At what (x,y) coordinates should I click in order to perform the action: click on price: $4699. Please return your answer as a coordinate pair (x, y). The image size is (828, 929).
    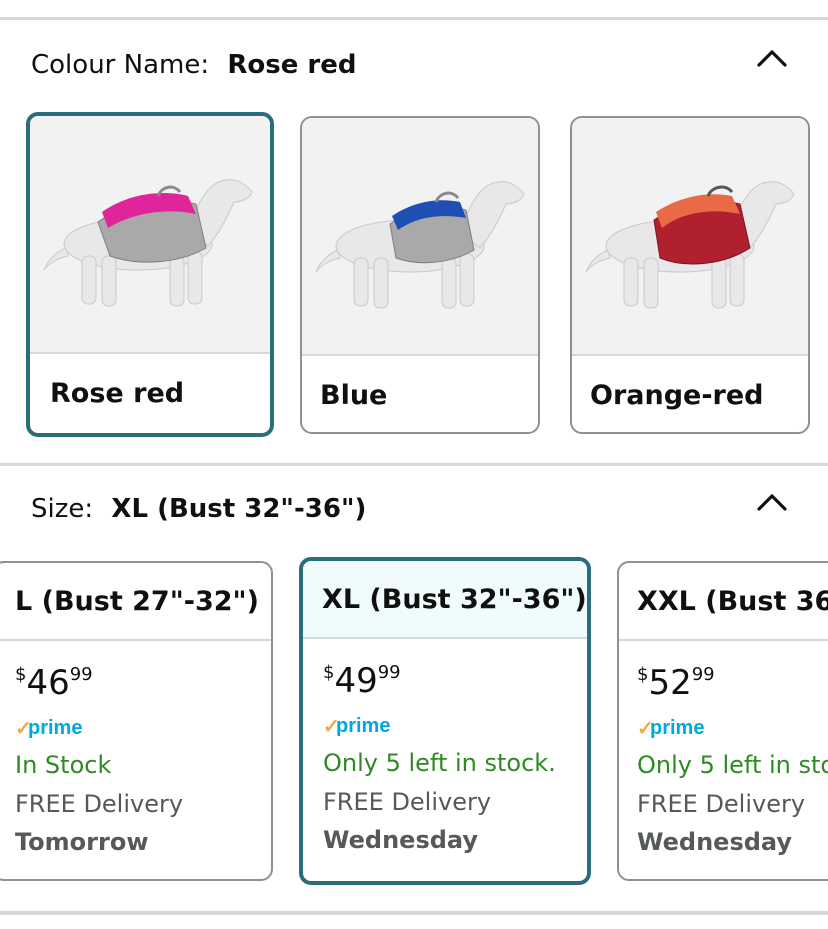
    Looking at the image, I should click on (54, 683).